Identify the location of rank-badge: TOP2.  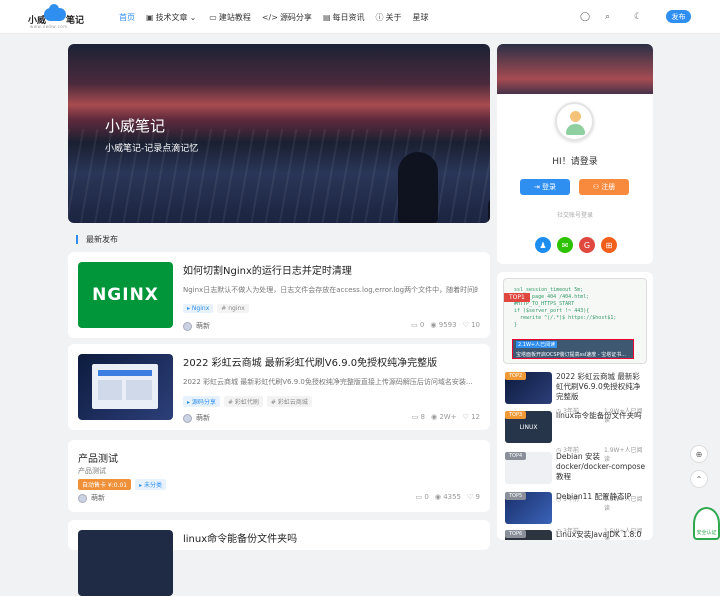
(516, 376).